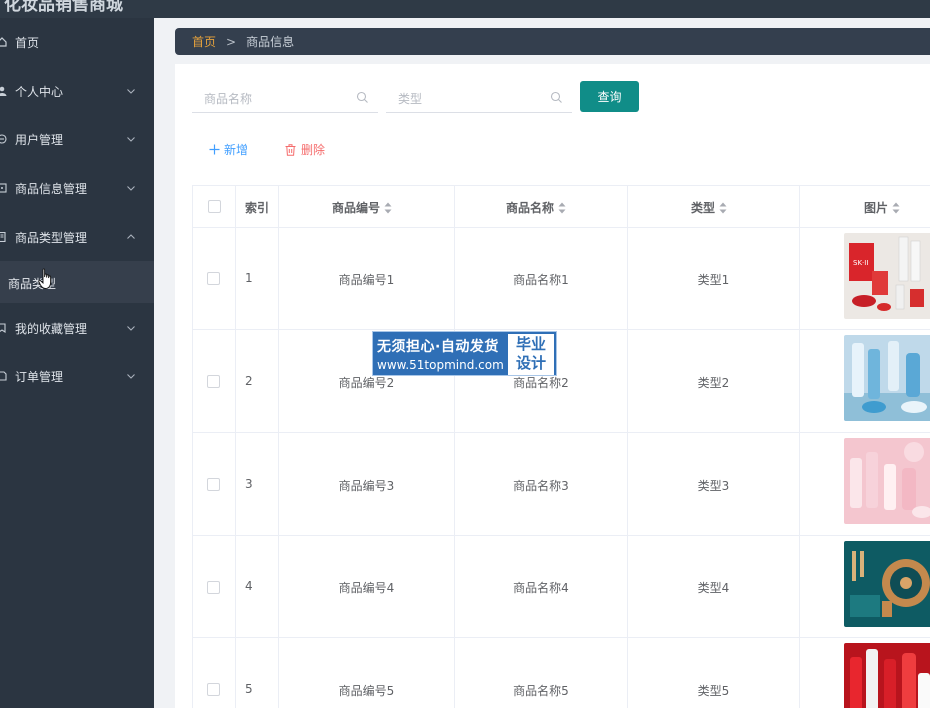 The image size is (930, 708). I want to click on cell-code: 商品编号3, so click(366, 486).